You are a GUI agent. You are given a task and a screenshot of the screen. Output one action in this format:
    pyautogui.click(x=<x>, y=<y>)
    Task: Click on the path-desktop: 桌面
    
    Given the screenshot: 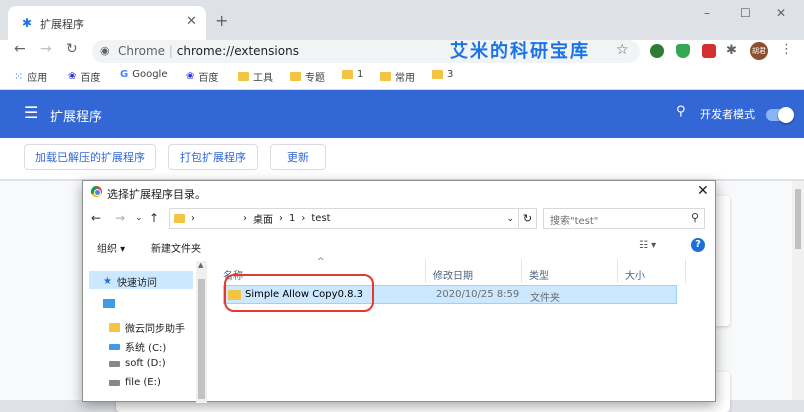 What is the action you would take?
    pyautogui.click(x=263, y=218)
    